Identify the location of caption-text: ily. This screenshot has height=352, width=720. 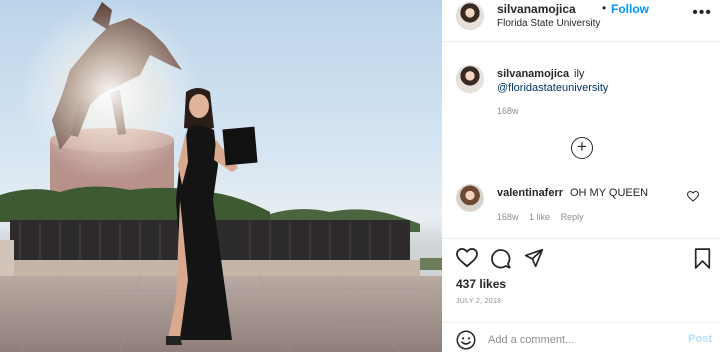
(579, 74).